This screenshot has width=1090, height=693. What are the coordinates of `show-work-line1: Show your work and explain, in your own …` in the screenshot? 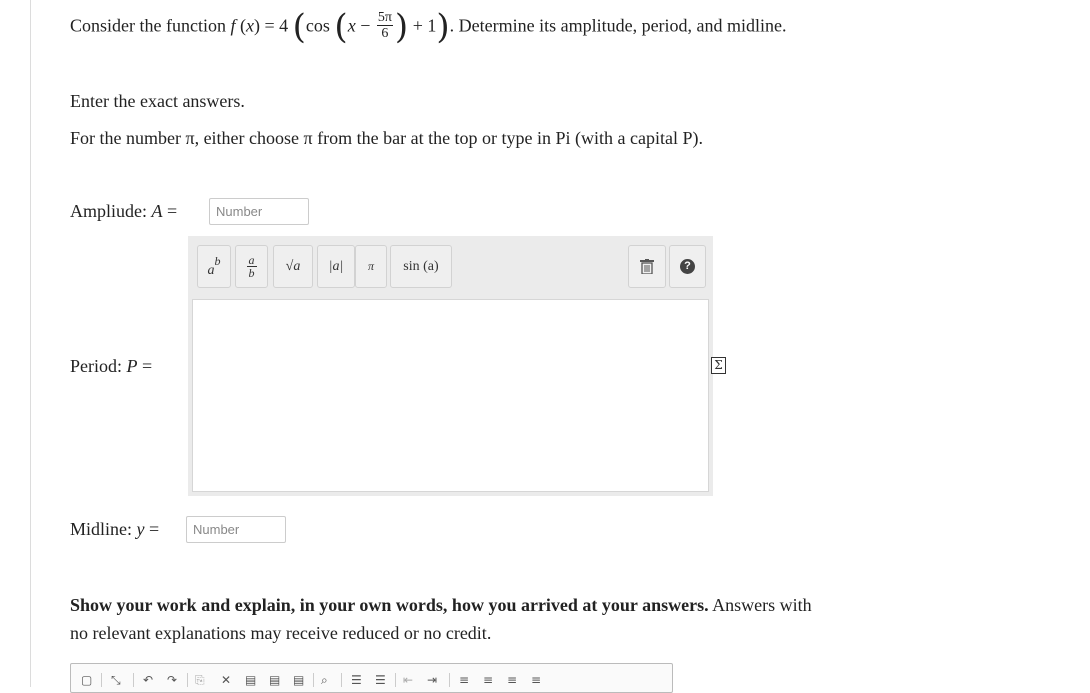 It's located at (441, 605).